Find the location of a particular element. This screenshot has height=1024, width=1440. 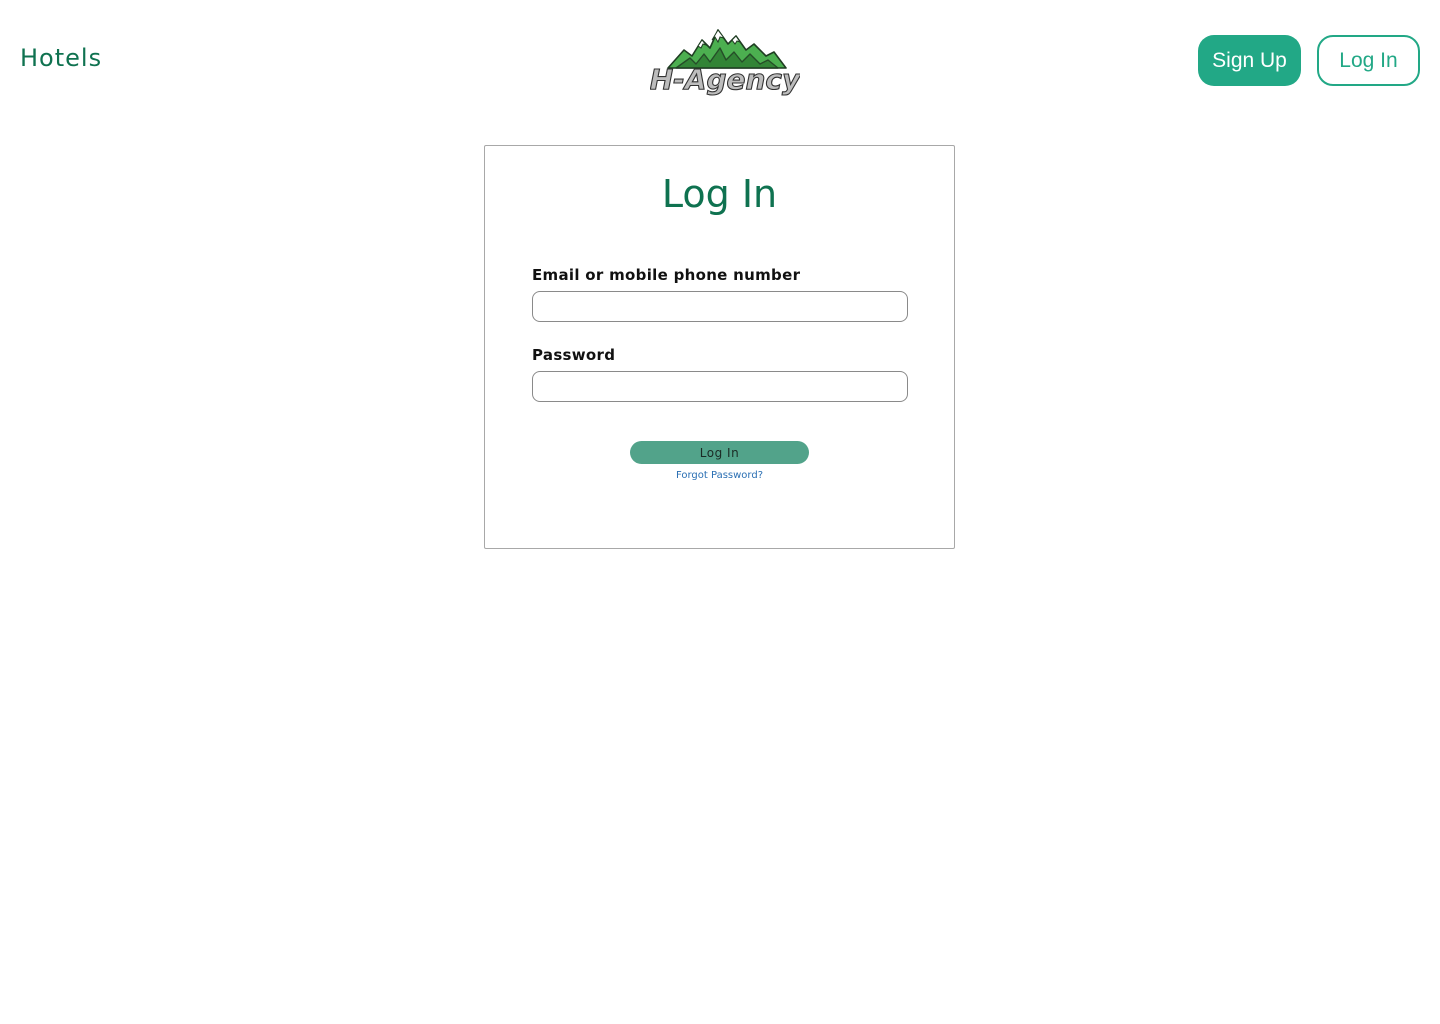

mountain-logo-icon: H-Agency is located at coordinates (725, 63).